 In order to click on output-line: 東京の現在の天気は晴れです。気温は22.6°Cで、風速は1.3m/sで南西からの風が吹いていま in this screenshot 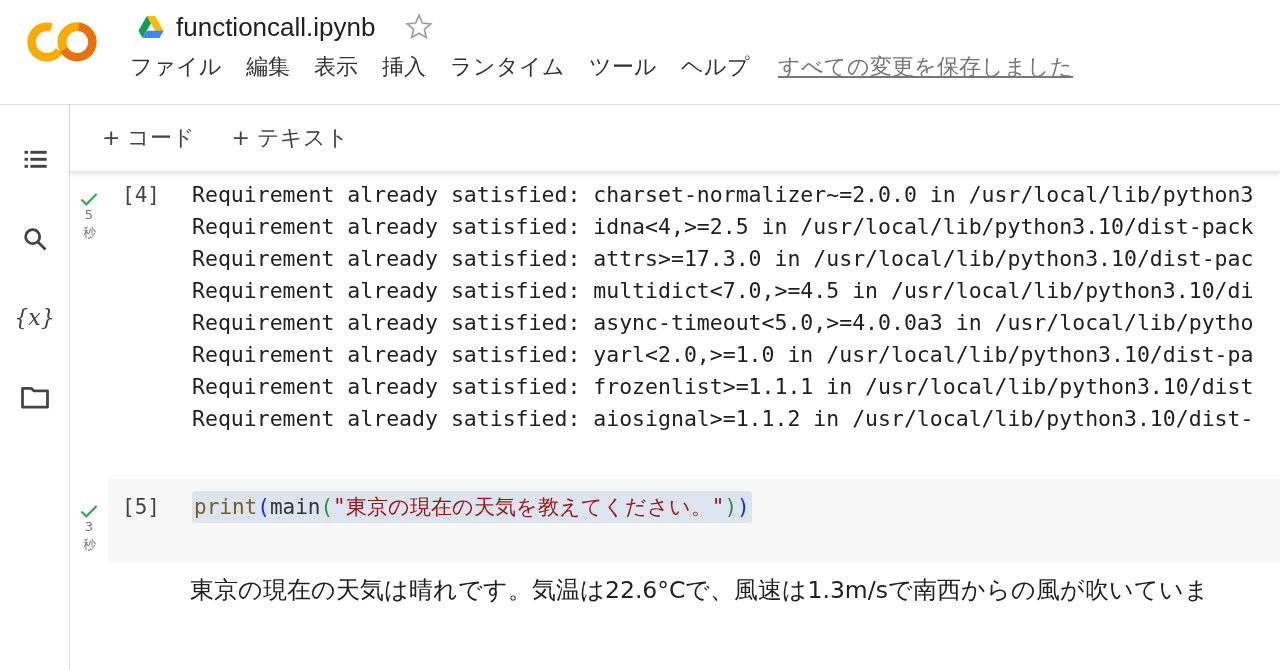, I will do `click(700, 590)`.